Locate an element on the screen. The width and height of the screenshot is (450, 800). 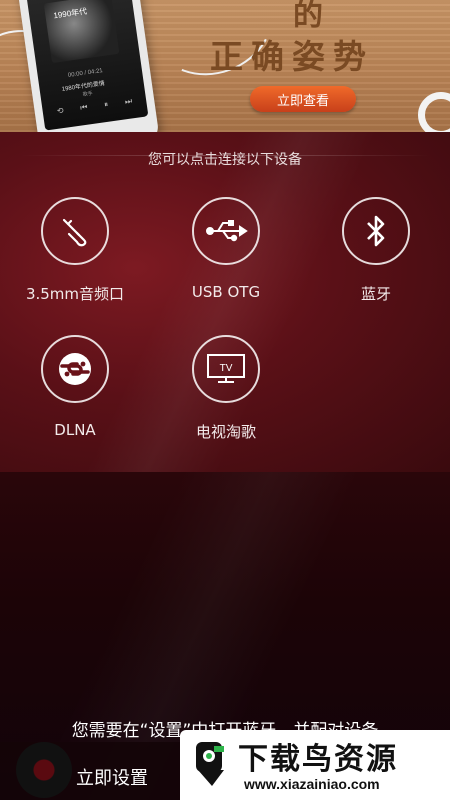
device-label: 电视淘歌 is located at coordinates (225, 432).